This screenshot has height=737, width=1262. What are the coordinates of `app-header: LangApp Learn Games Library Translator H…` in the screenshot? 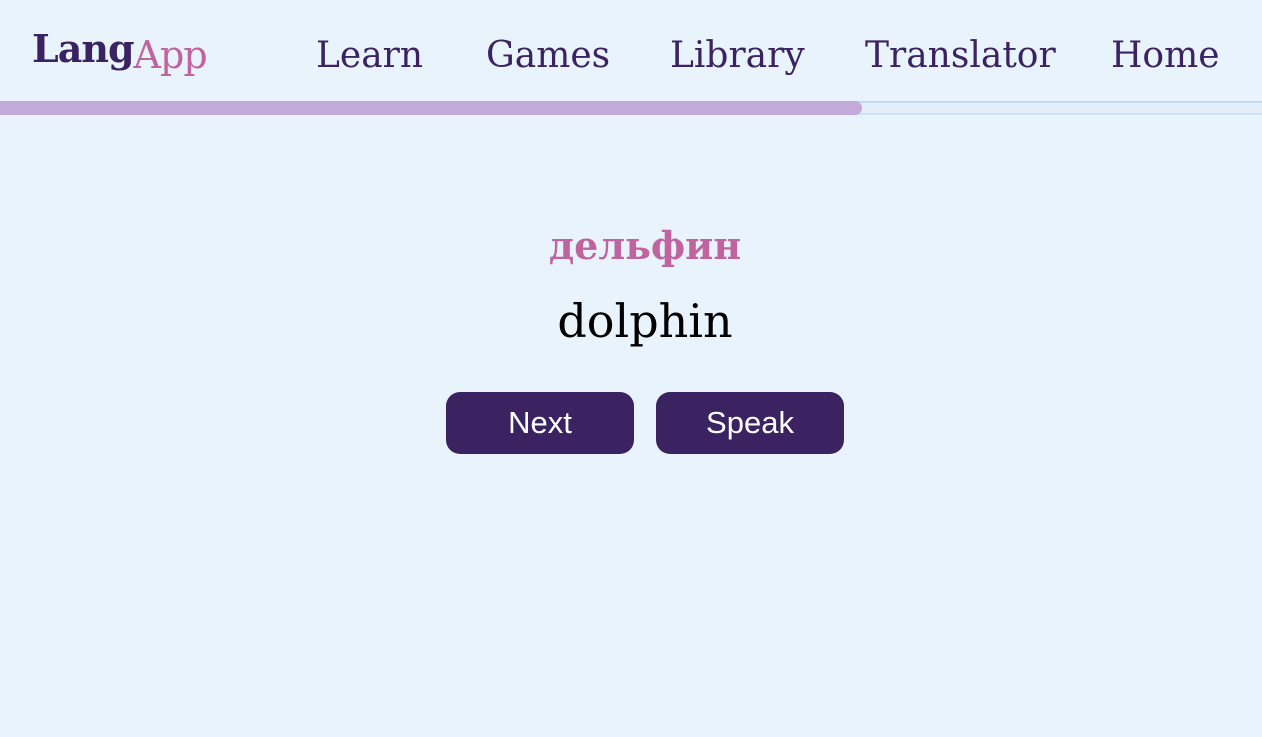 It's located at (631, 51).